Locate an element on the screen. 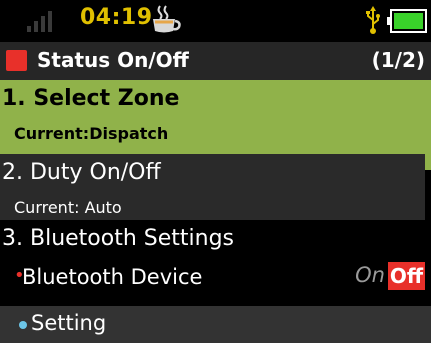  bullet-dot-icon is located at coordinates (23, 325).